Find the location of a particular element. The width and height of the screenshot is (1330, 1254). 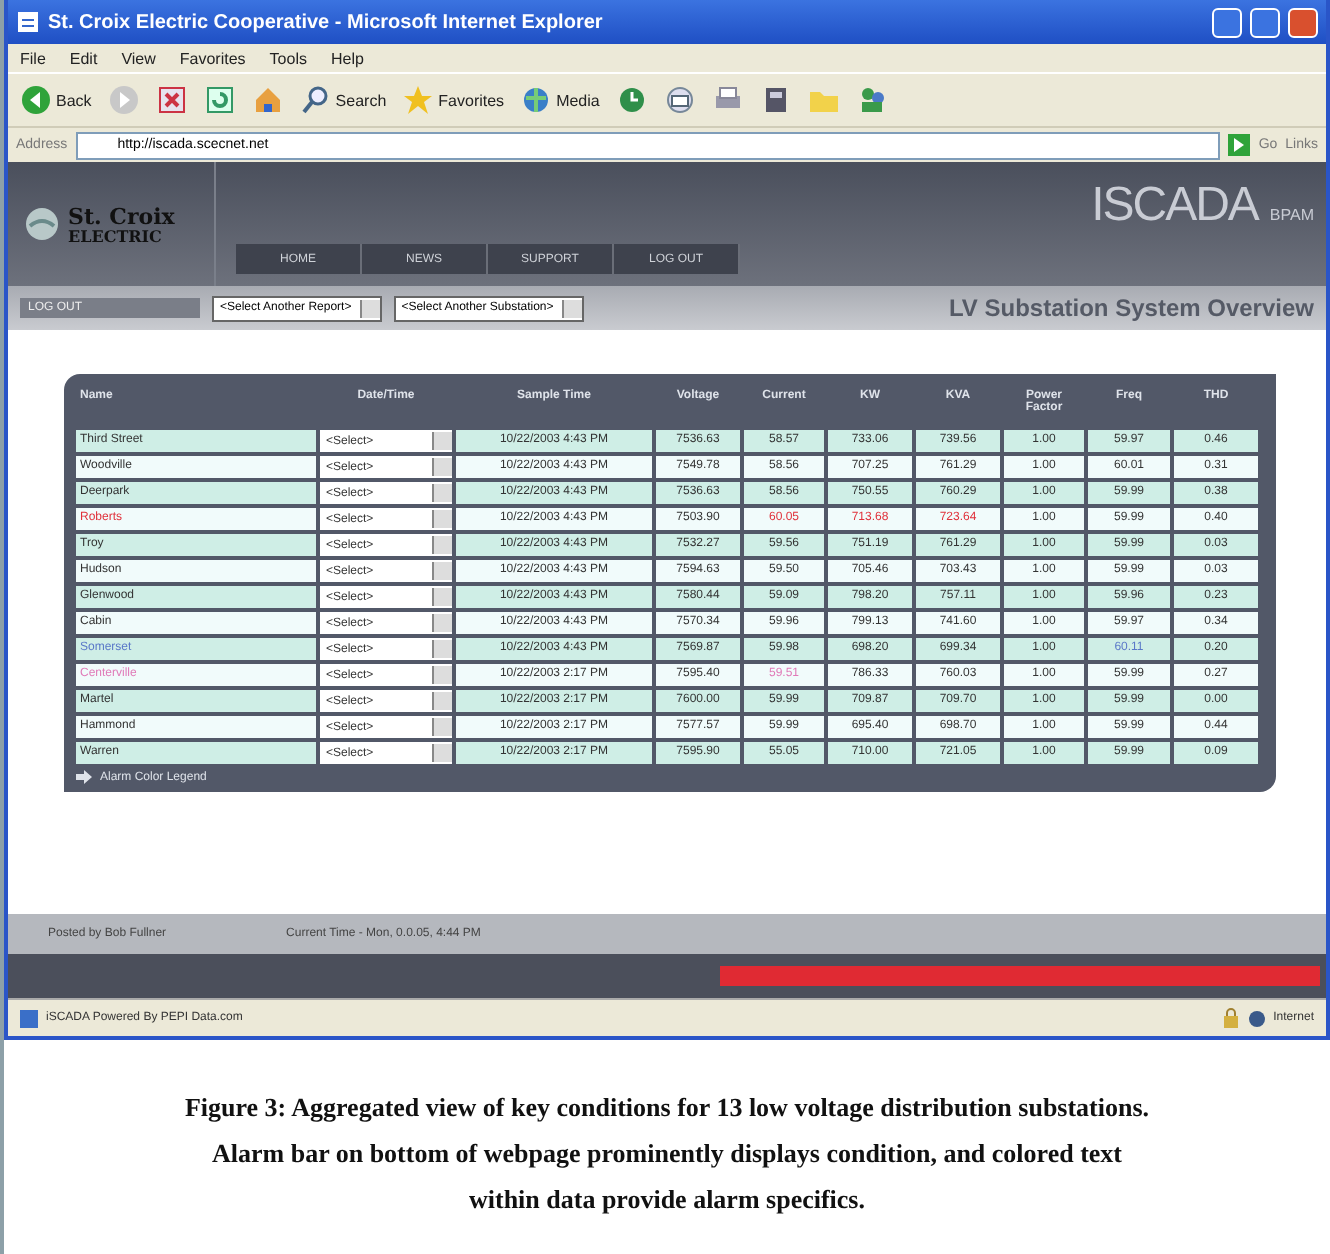

figure-caption: Alarm bar on bottom of webpage prominently displays condition, and colored text is located at coordinates (667, 1154).